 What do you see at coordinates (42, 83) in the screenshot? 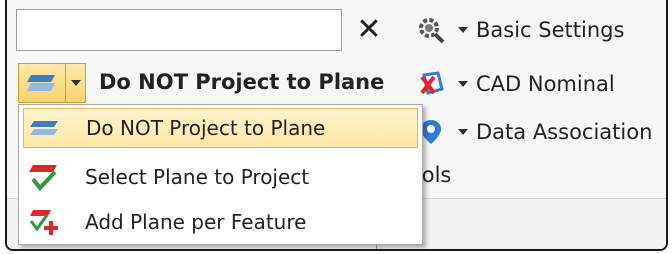
I see `plane-projection-icon` at bounding box center [42, 83].